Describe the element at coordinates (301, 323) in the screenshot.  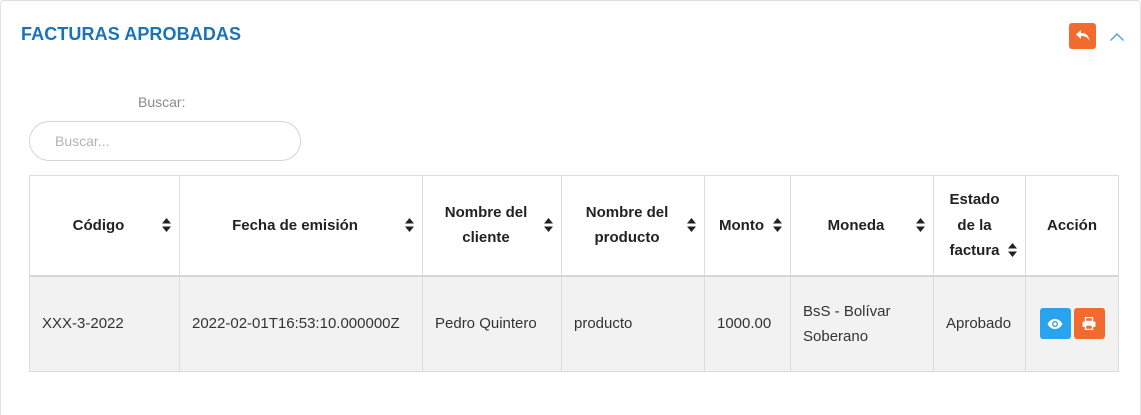
I see `cell-fecha: 2022-02-01T16:53:10.000000Z` at that location.